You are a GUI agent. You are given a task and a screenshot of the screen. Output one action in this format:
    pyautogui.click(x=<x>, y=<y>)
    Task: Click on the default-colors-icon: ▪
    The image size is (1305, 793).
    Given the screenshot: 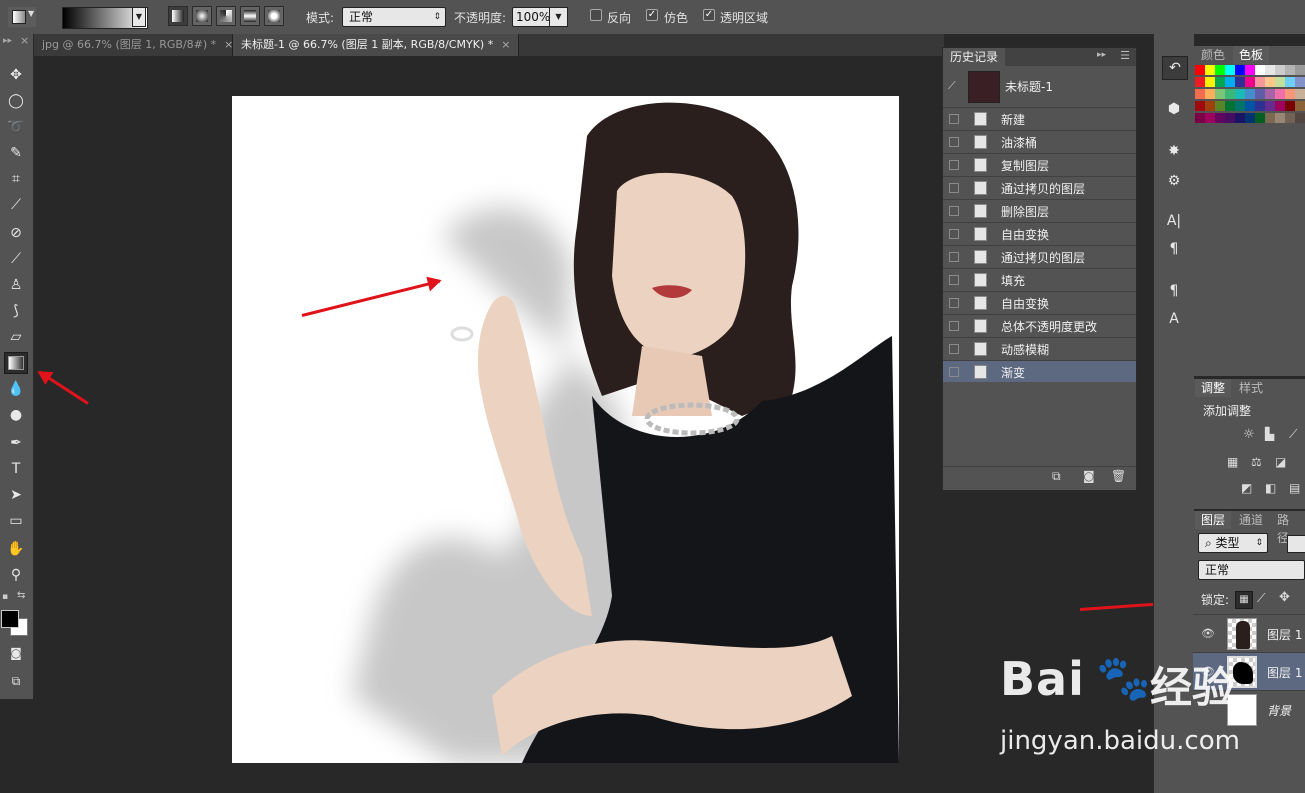 What is the action you would take?
    pyautogui.click(x=5, y=597)
    